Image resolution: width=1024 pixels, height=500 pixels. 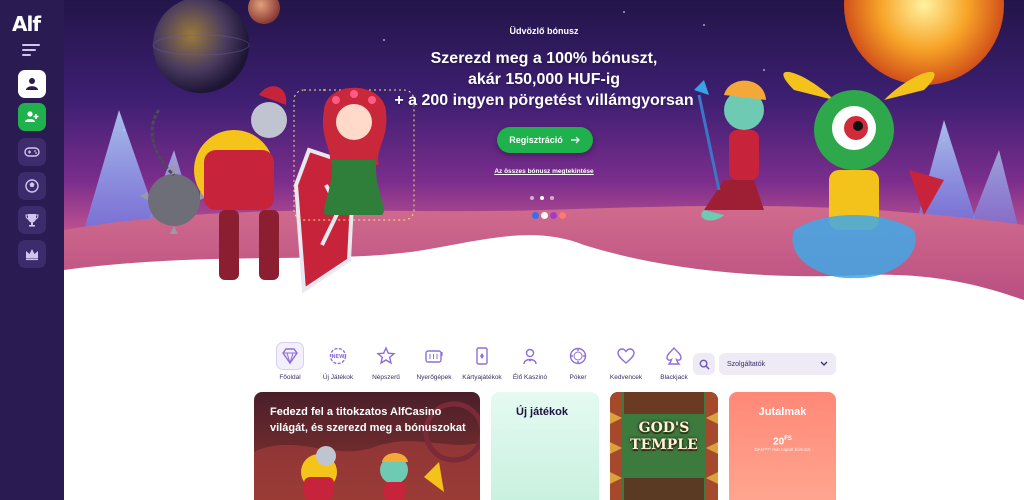 I want to click on provider-select-value: Szolgáltatók, so click(x=746, y=364).